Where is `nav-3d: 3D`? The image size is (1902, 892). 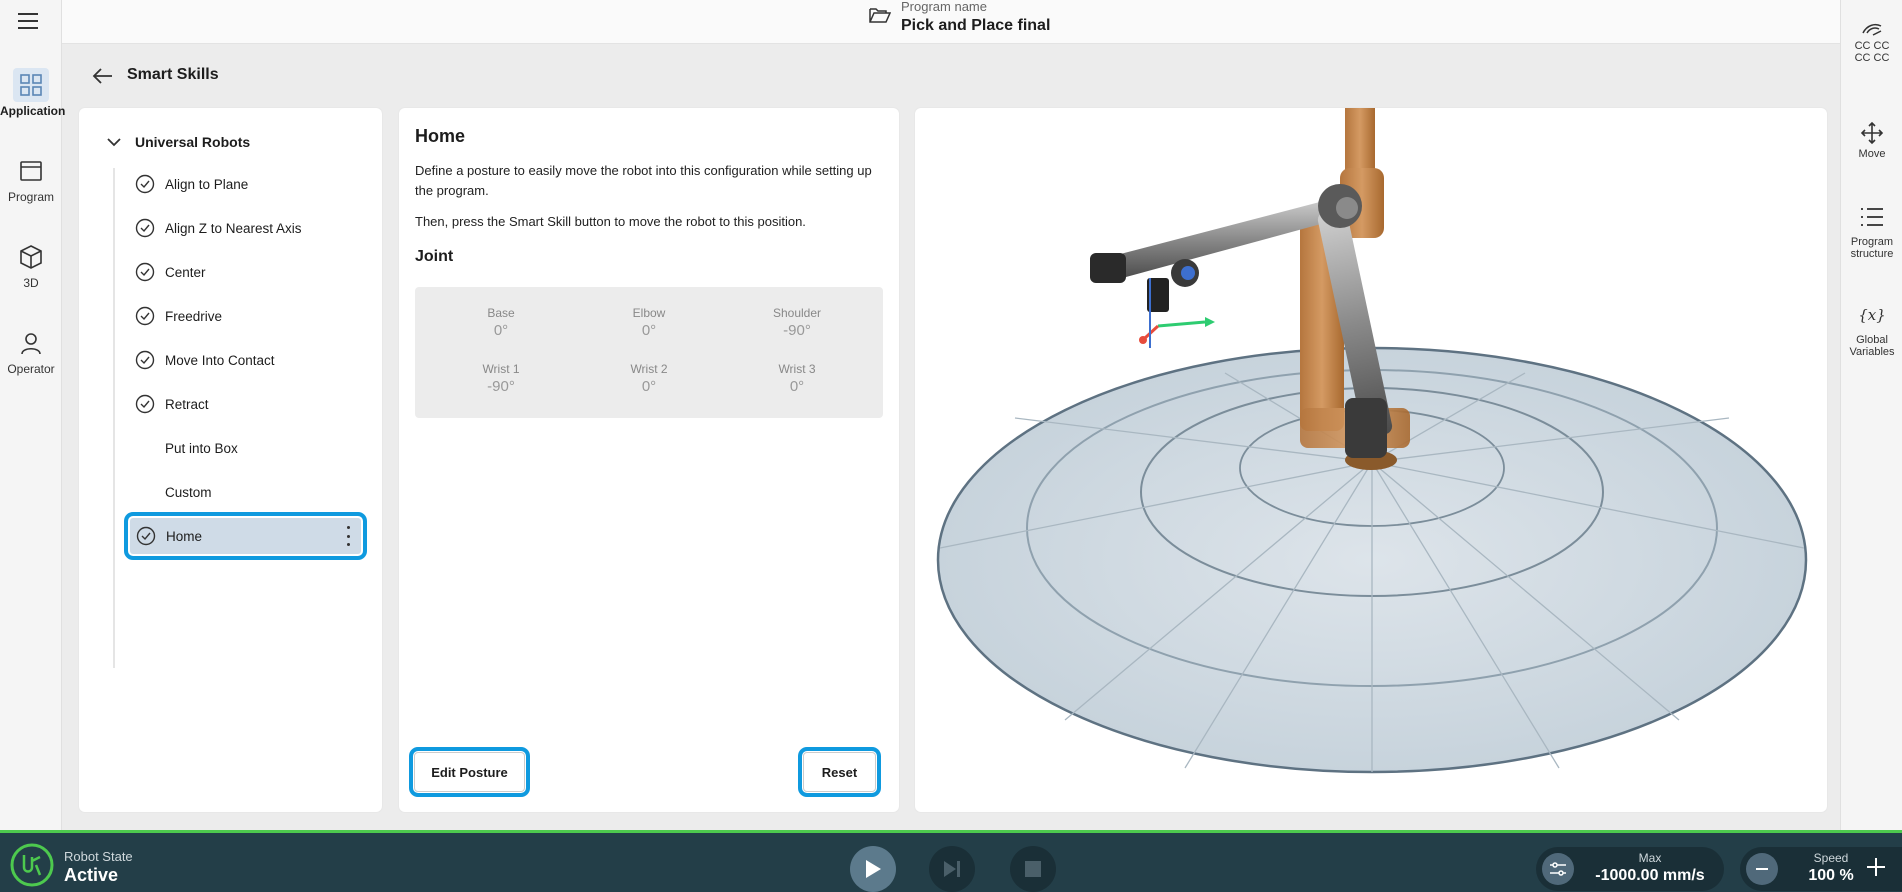 nav-3d: 3D is located at coordinates (31, 265).